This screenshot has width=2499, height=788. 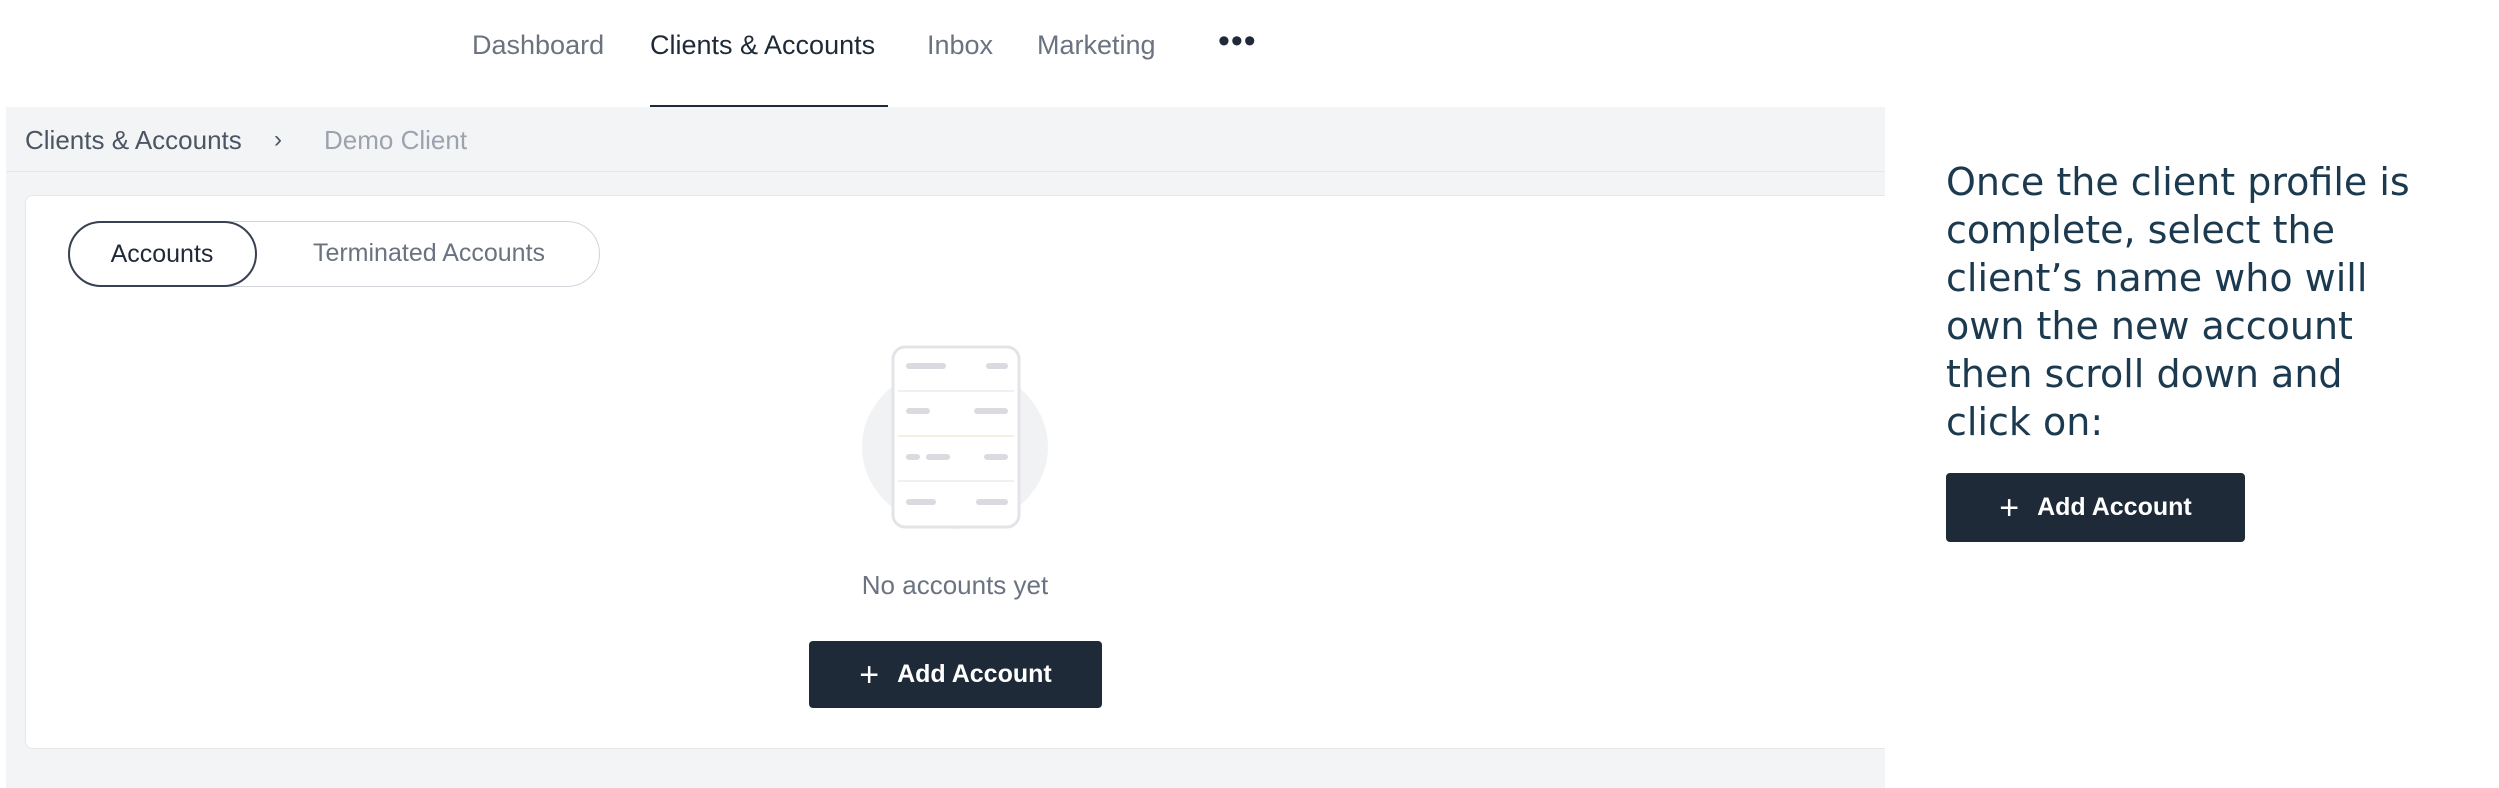 What do you see at coordinates (945, 139) in the screenshot?
I see `breadcrumb: Clients & Accounts › Demo Client` at bounding box center [945, 139].